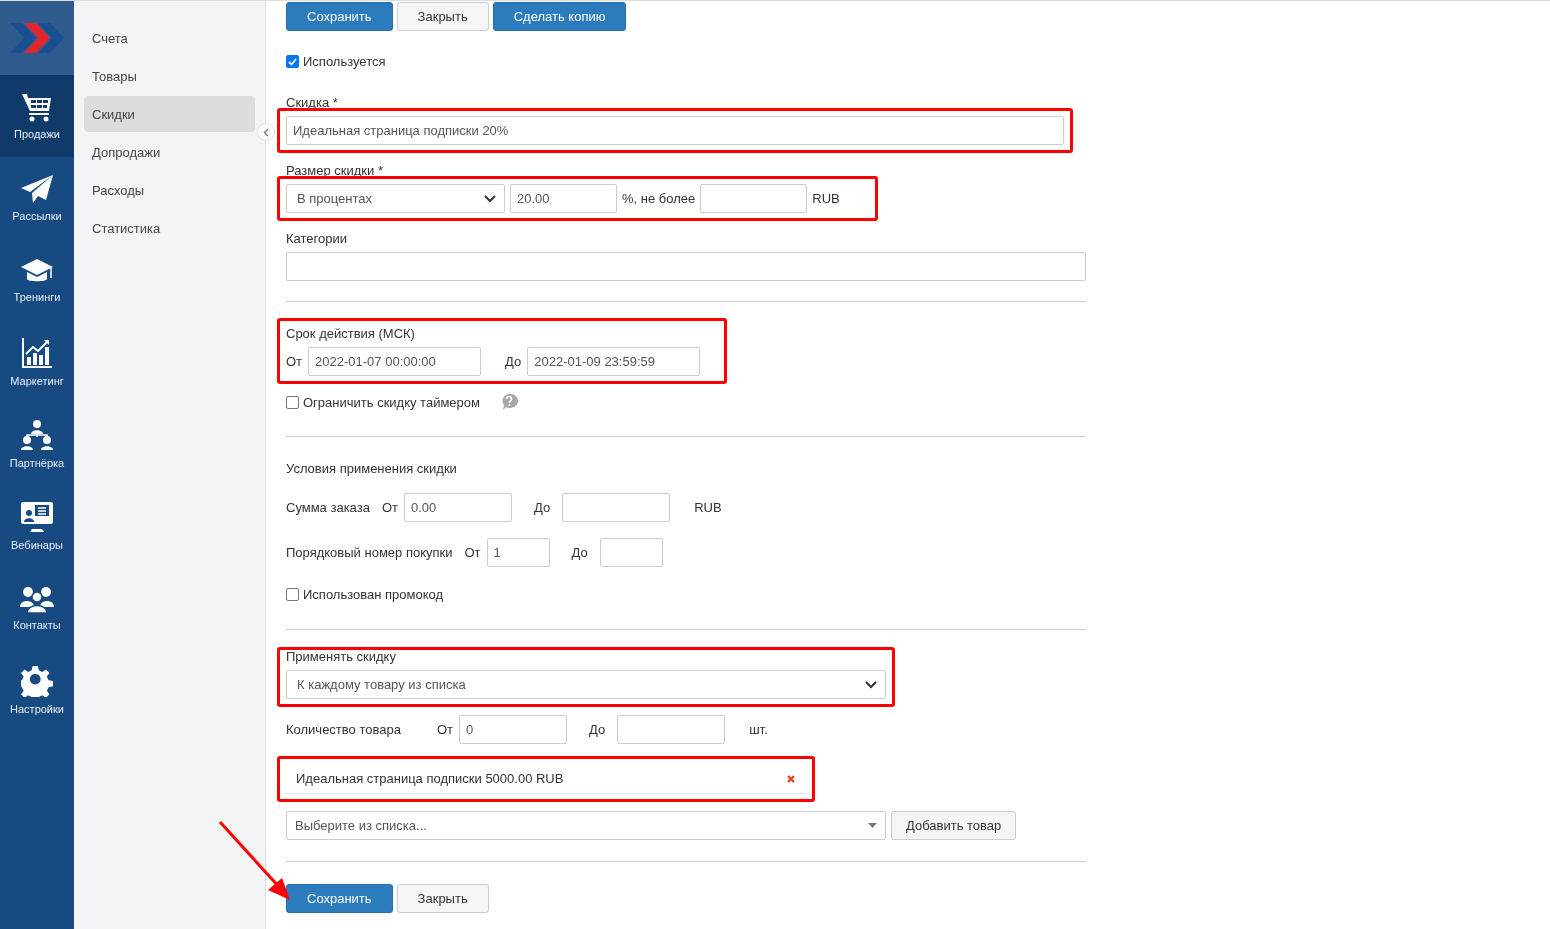  Describe the element at coordinates (37, 517) in the screenshot. I see `monitor-presenter-icon` at that location.